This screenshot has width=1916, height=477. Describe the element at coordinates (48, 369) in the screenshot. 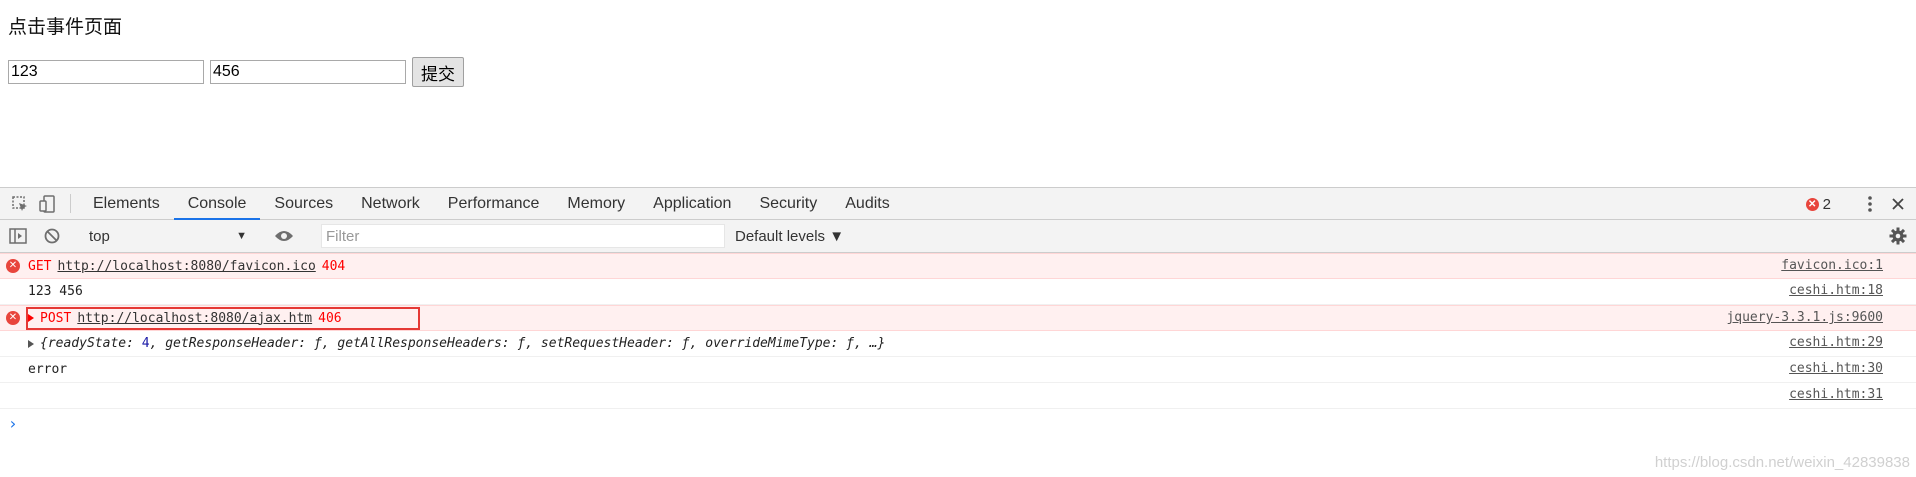

I see `log-text: error` at that location.